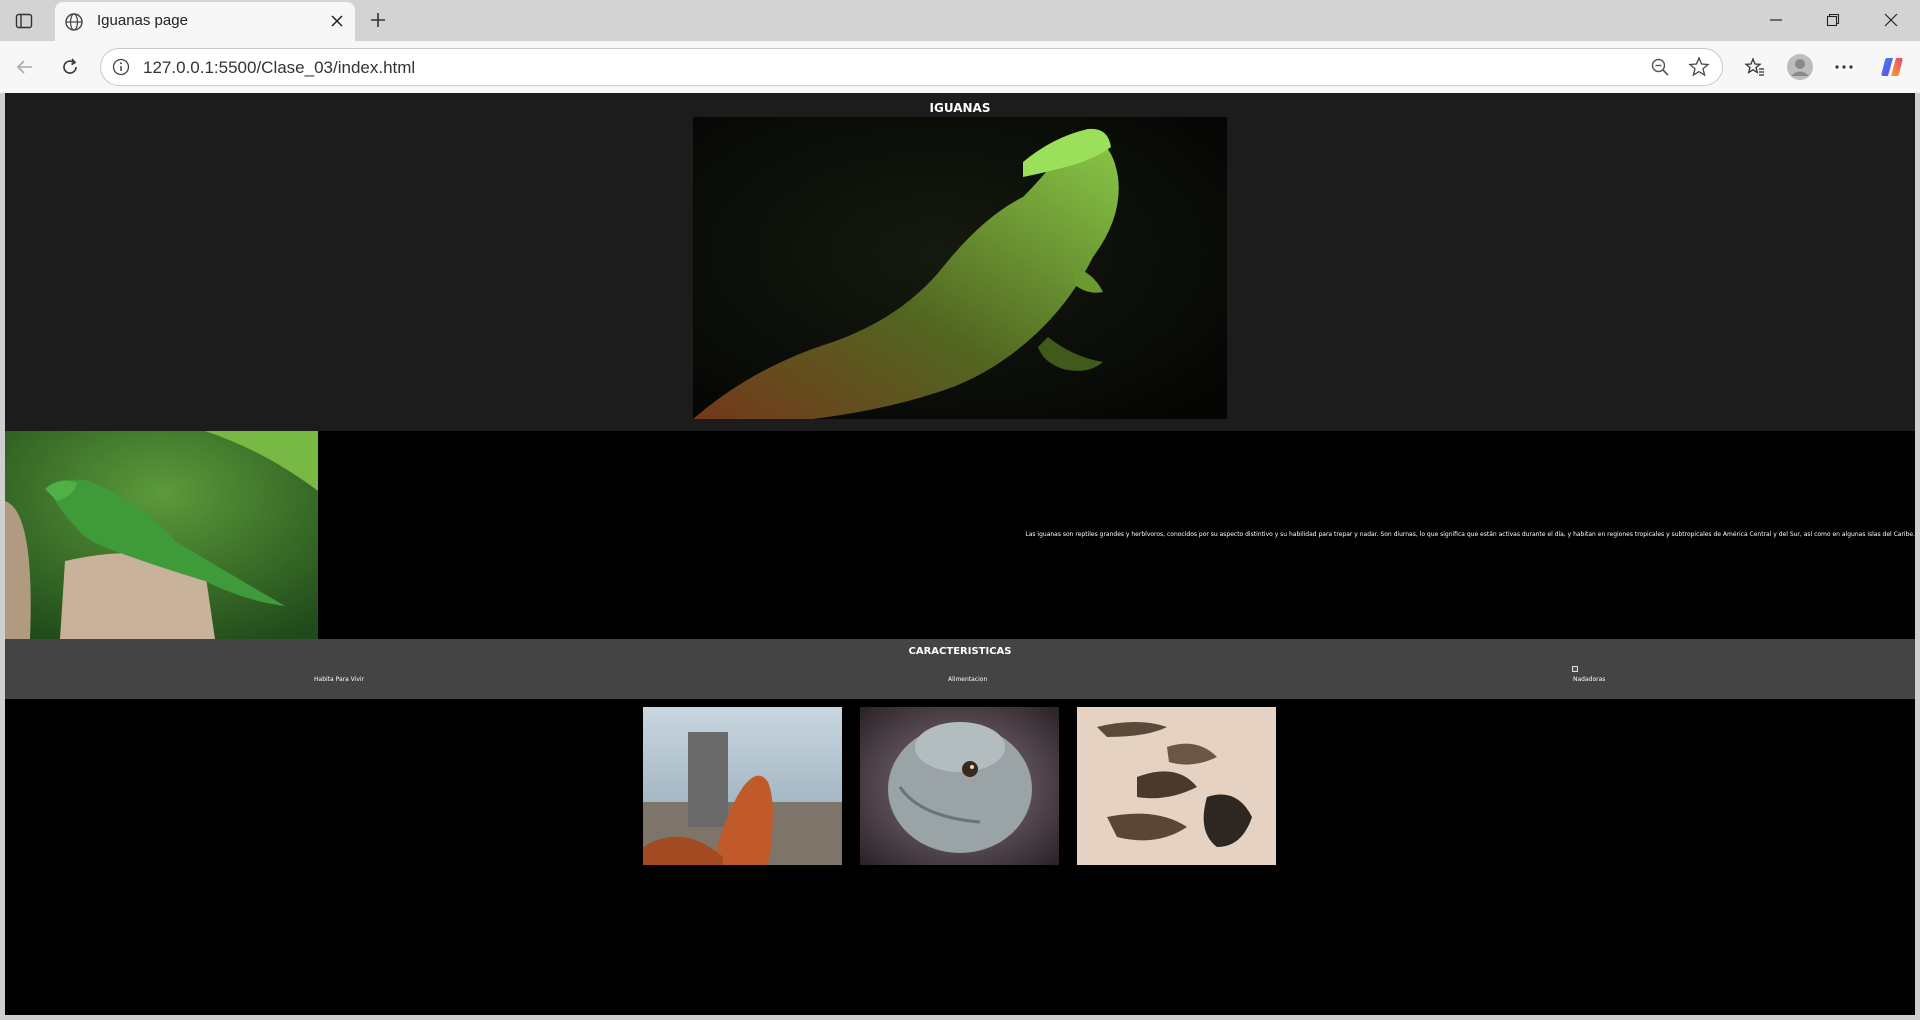  I want to click on minimize-icon, so click(1776, 20).